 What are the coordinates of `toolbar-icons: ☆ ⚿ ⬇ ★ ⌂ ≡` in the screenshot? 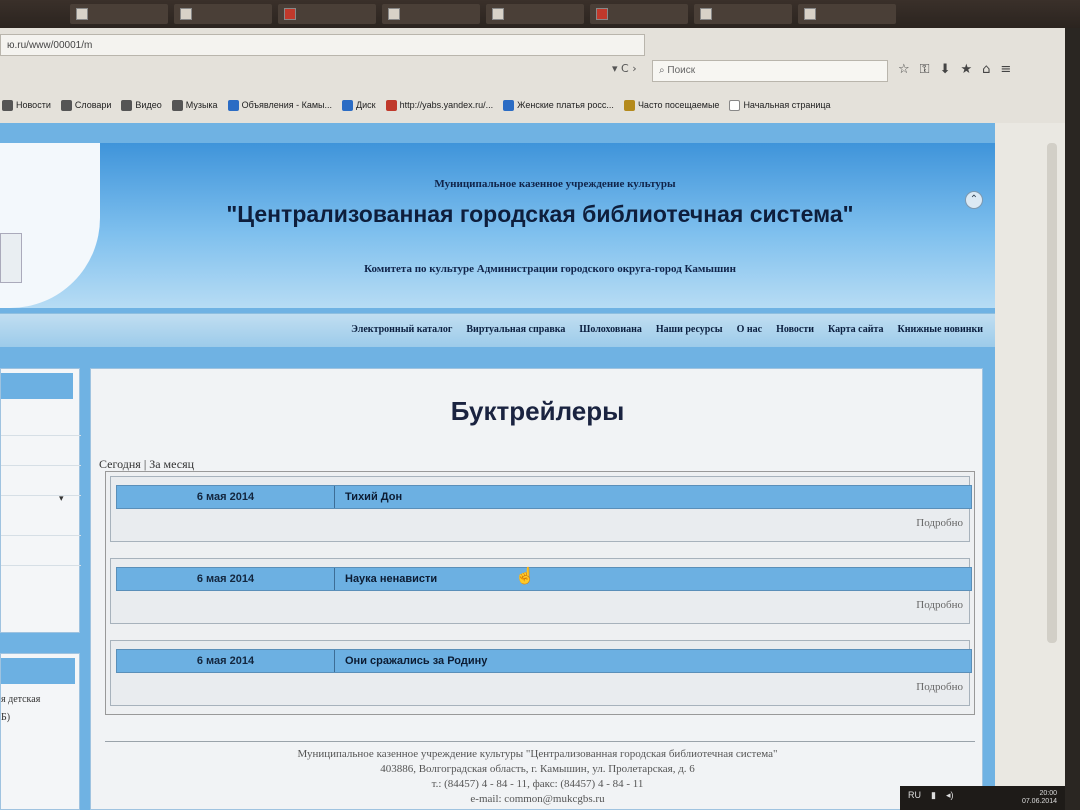 It's located at (954, 69).